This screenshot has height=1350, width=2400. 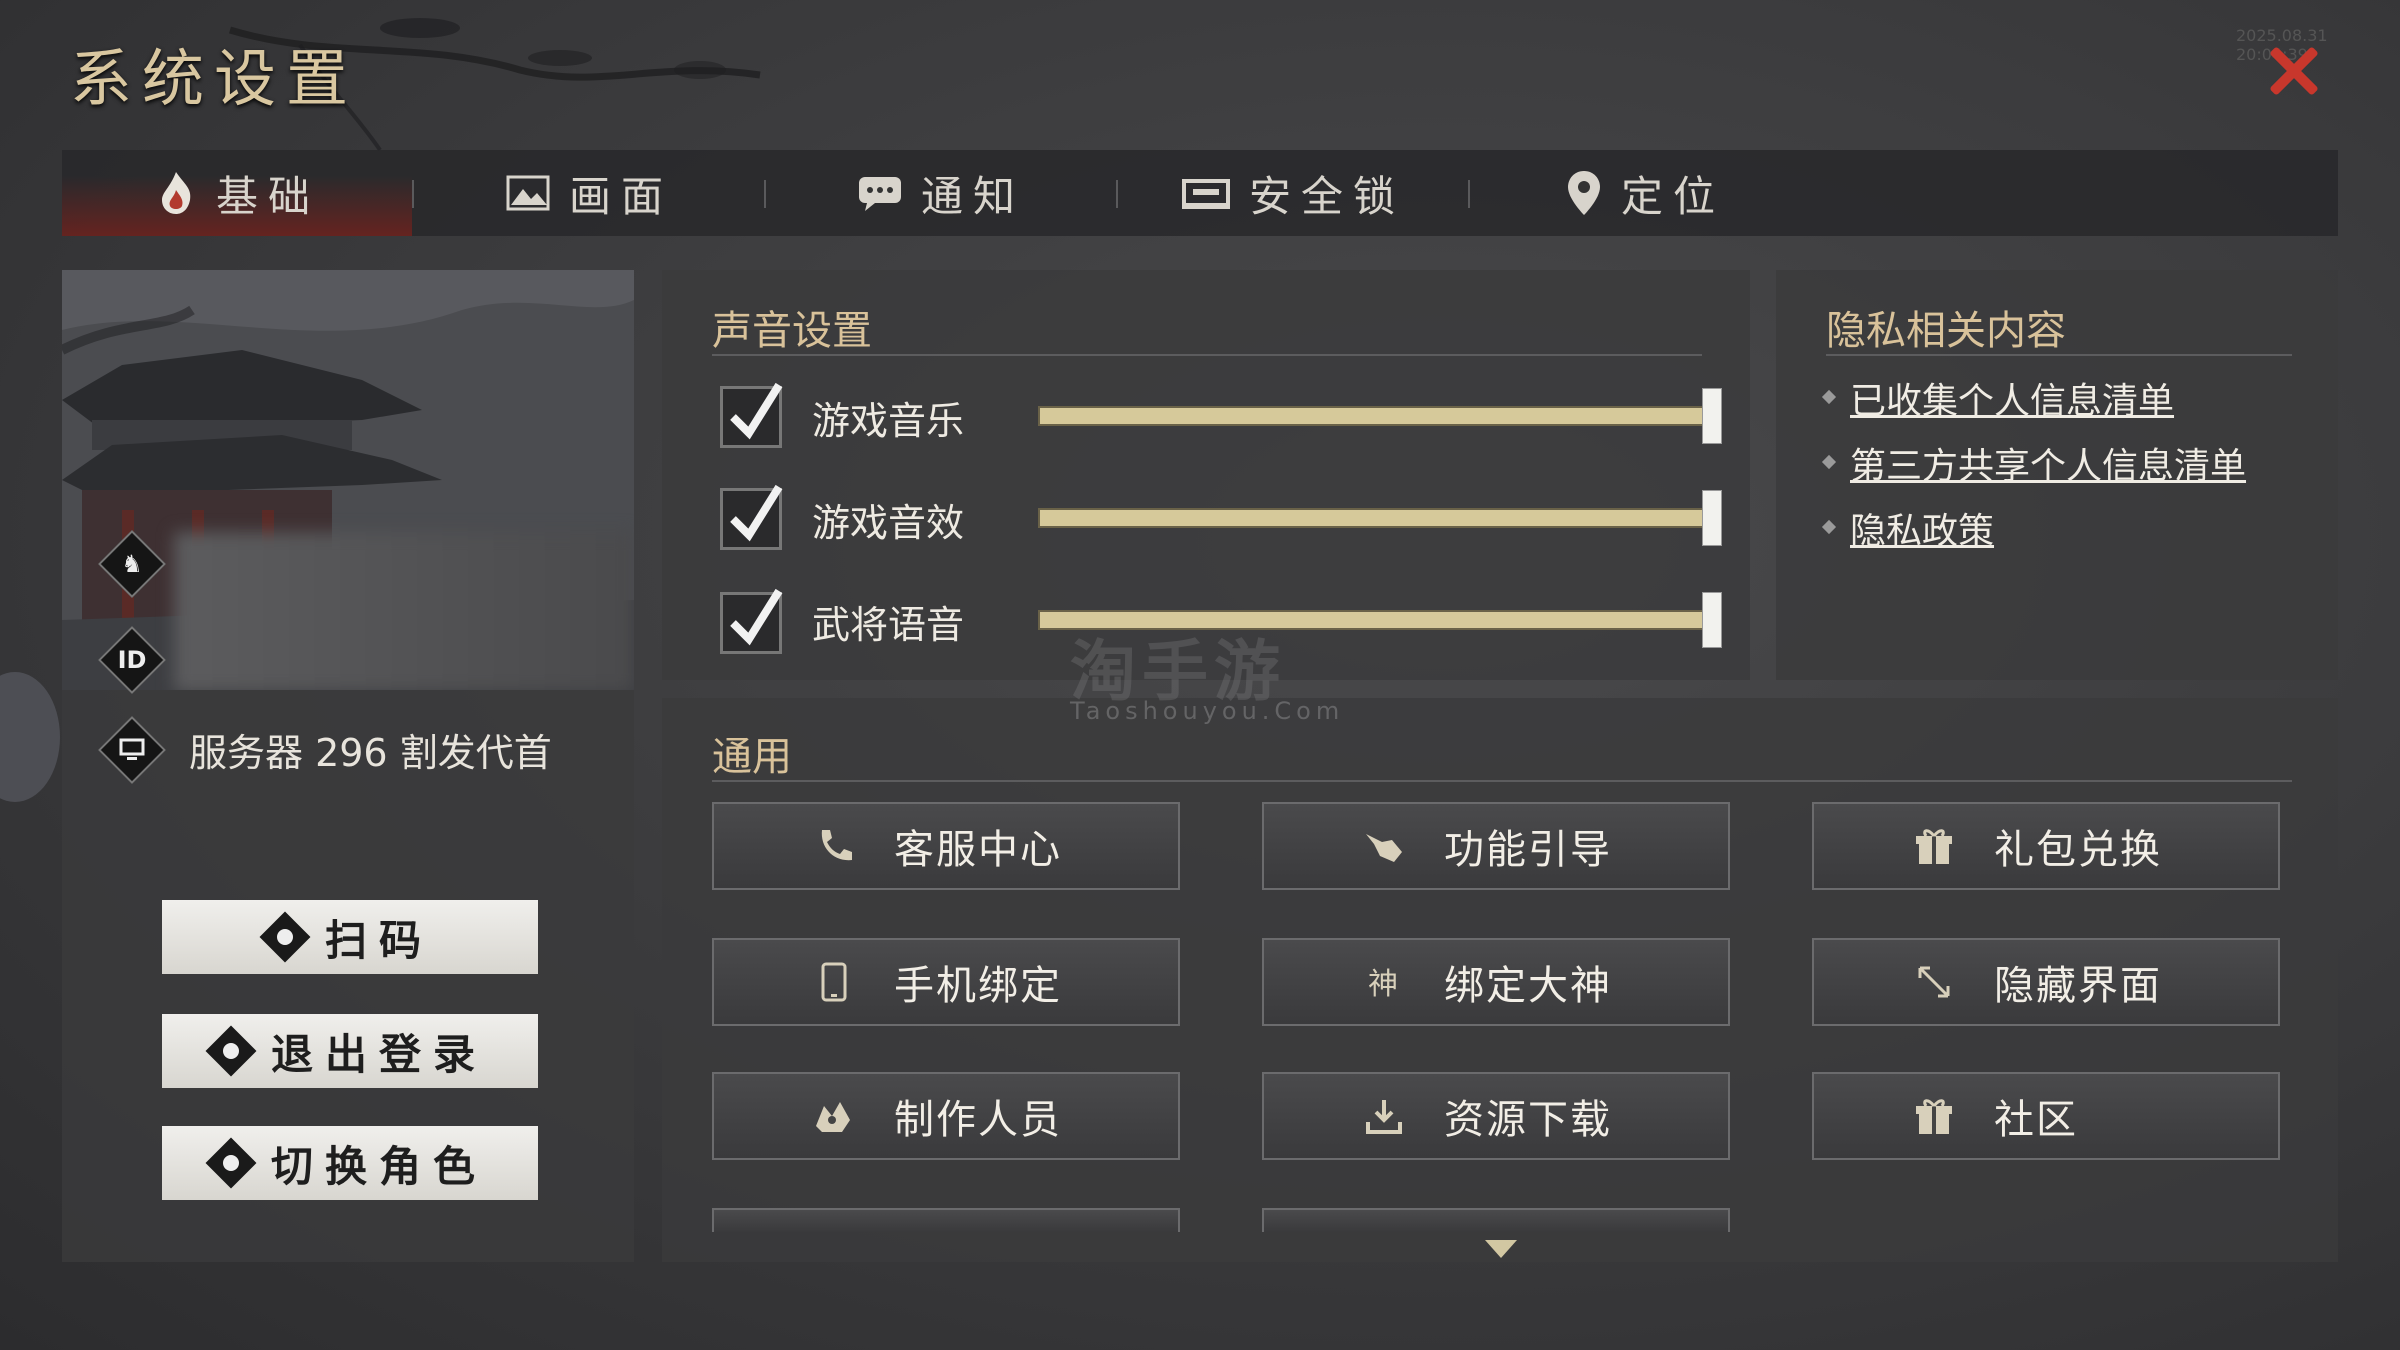 I want to click on fire-icon, so click(x=176, y=193).